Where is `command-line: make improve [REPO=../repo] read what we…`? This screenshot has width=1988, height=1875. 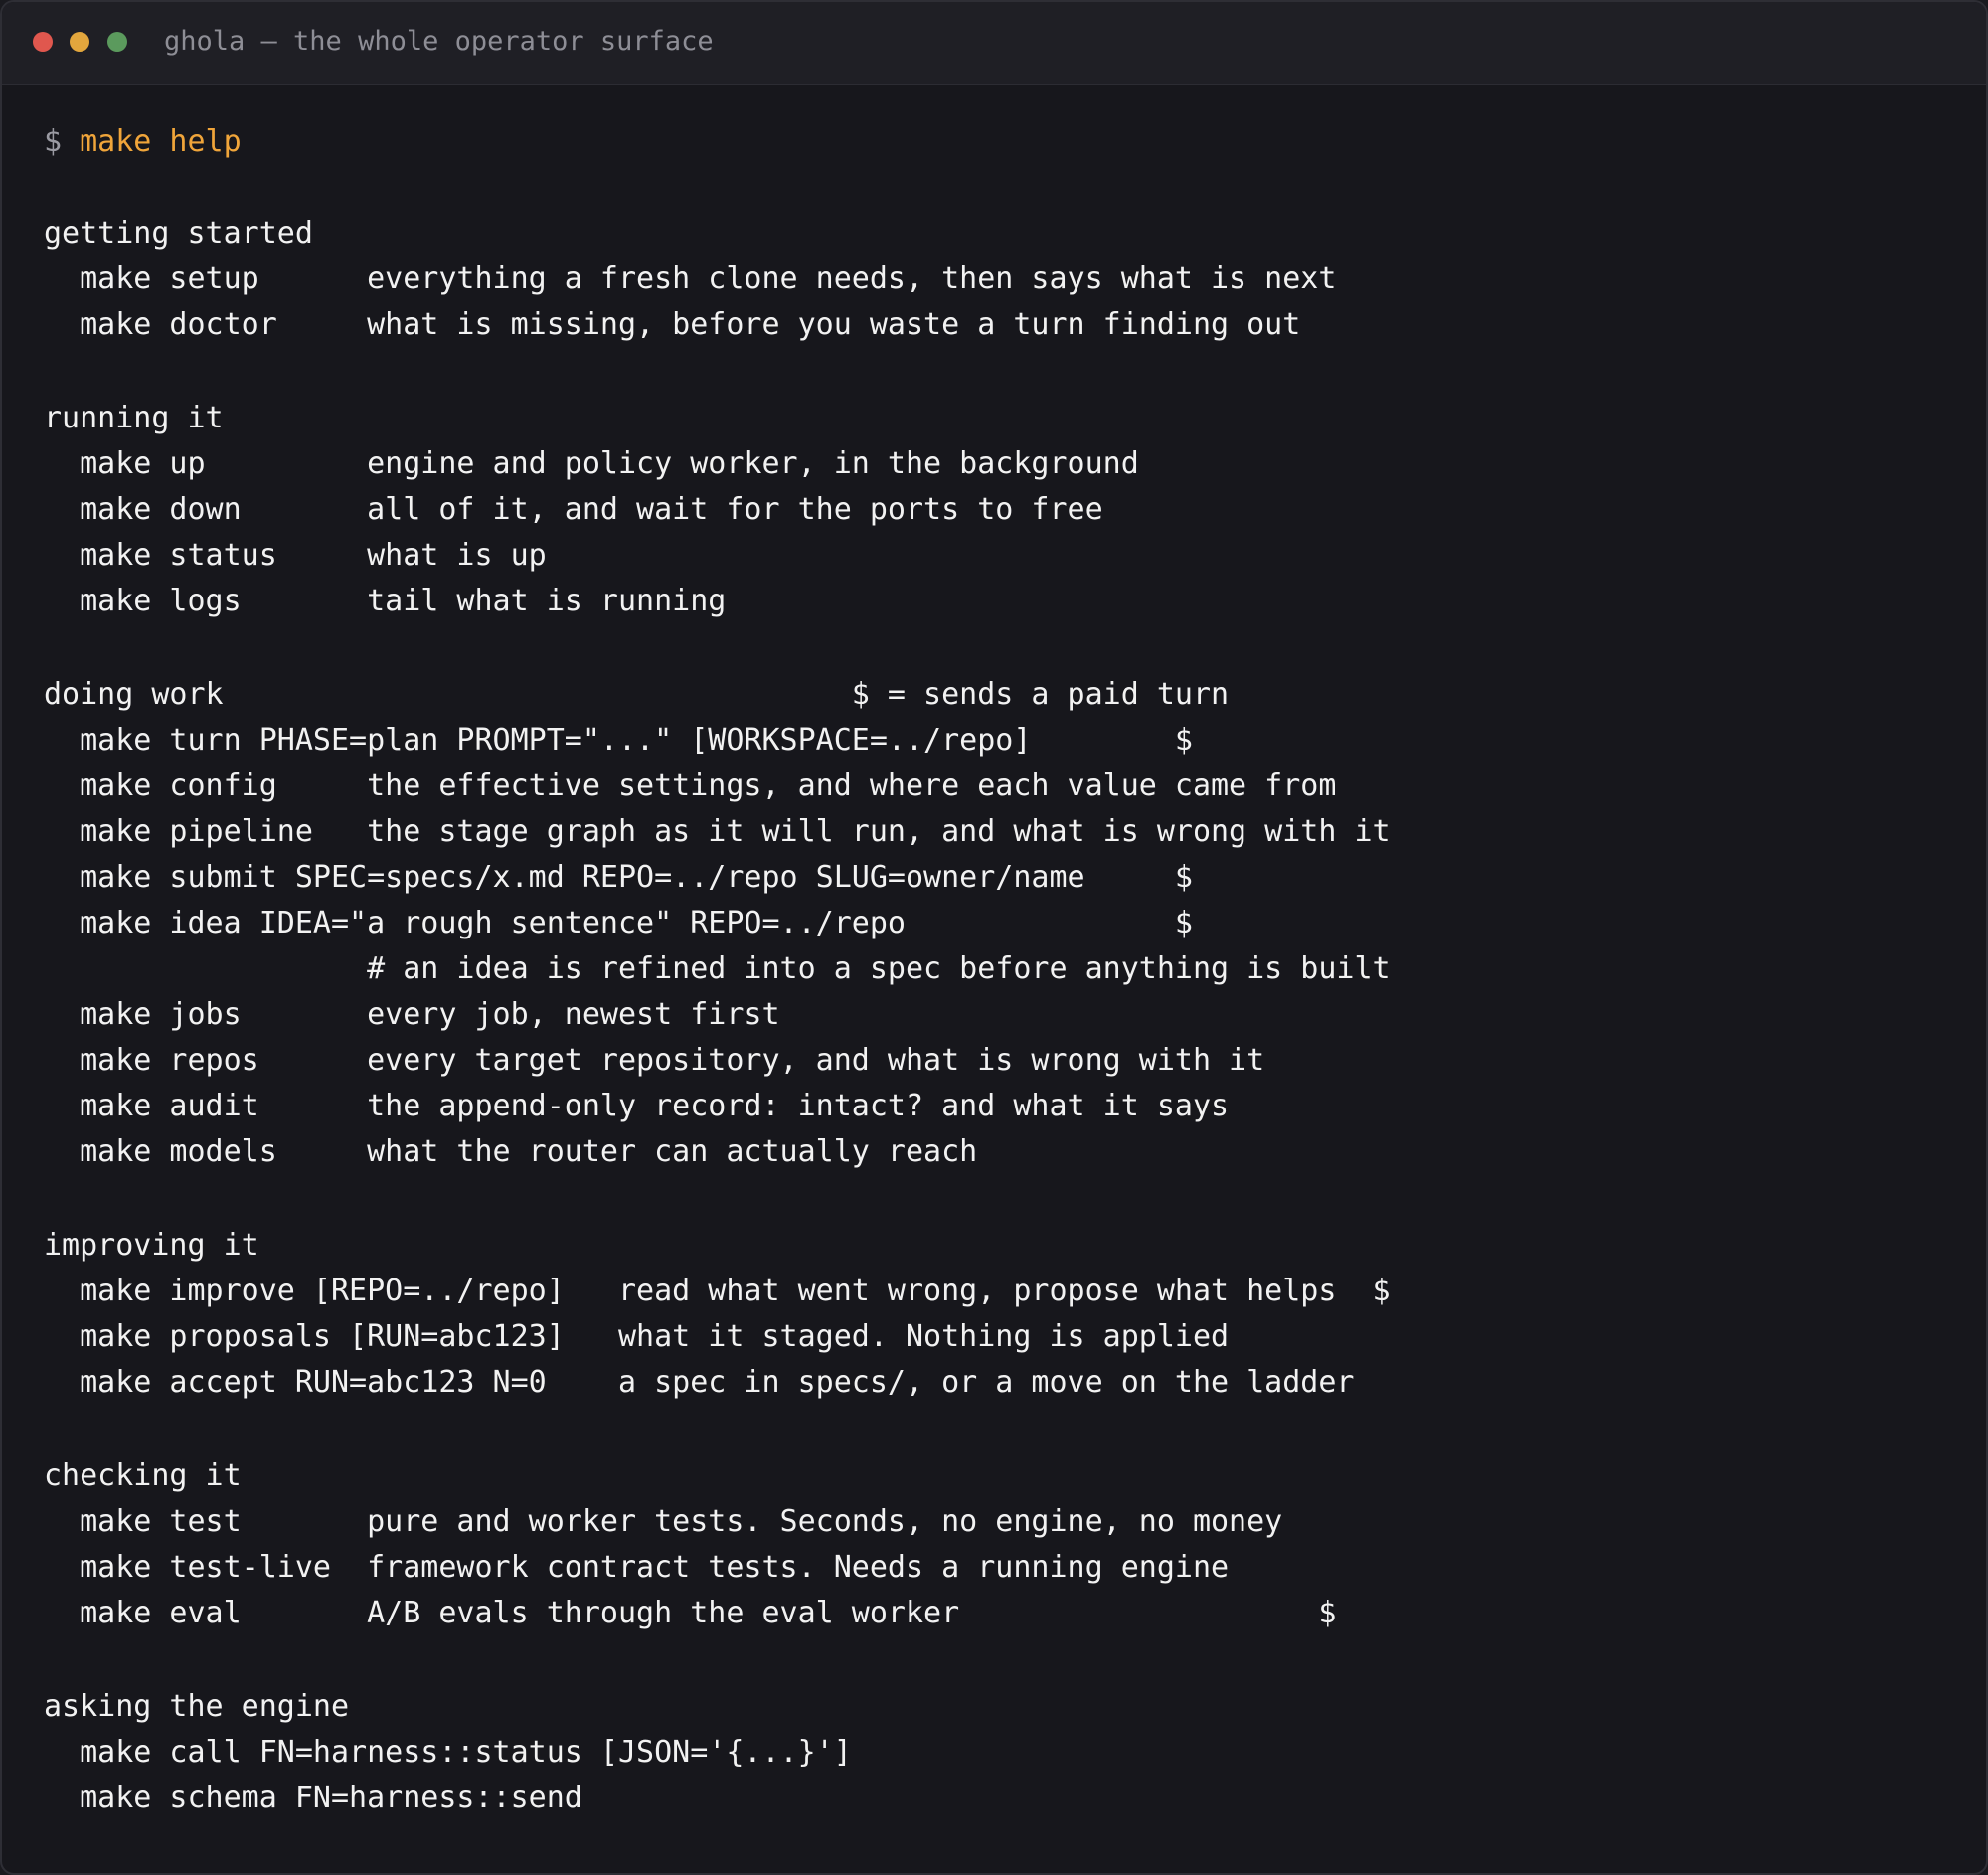 command-line: make improve [REPO=../repo] read what we… is located at coordinates (717, 1291).